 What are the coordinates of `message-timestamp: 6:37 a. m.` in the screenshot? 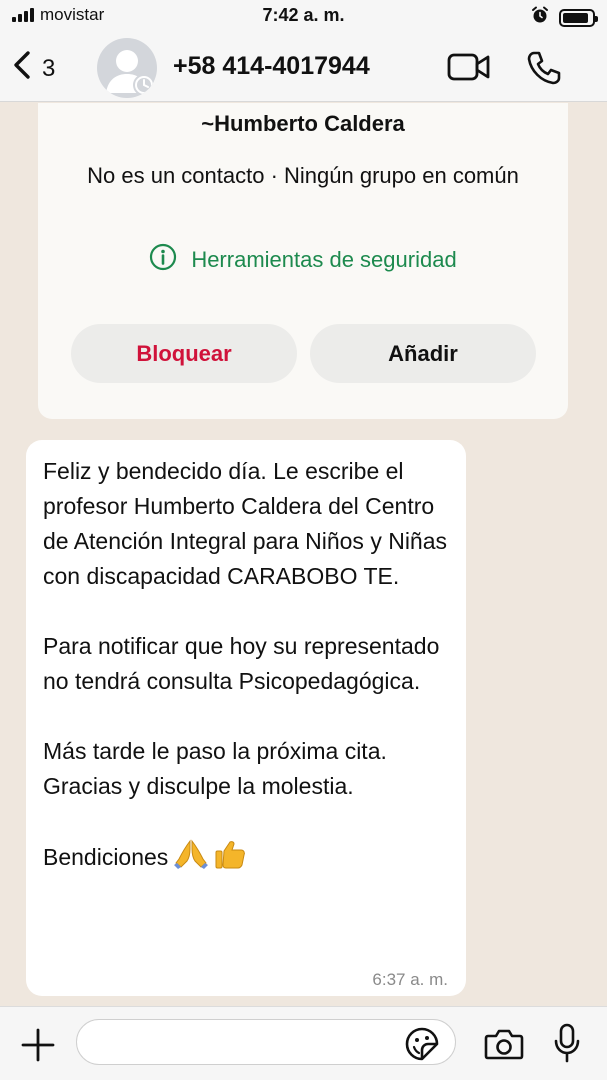 It's located at (410, 979).